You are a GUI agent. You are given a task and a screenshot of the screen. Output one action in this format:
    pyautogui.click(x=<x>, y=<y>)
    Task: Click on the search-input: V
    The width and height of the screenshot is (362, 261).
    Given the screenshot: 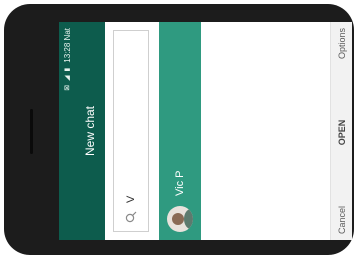 What is the action you would take?
    pyautogui.click(x=131, y=131)
    